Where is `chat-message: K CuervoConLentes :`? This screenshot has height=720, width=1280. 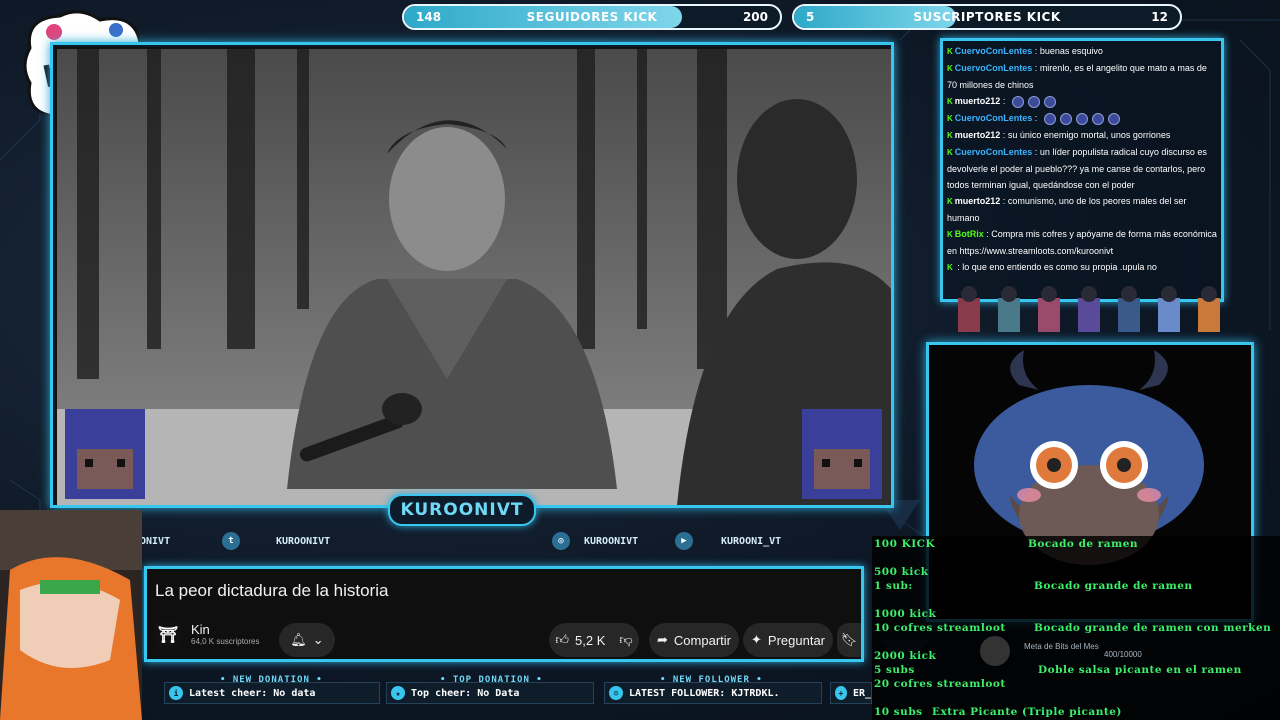
chat-message: K CuervoConLentes : is located at coordinates (1082, 118).